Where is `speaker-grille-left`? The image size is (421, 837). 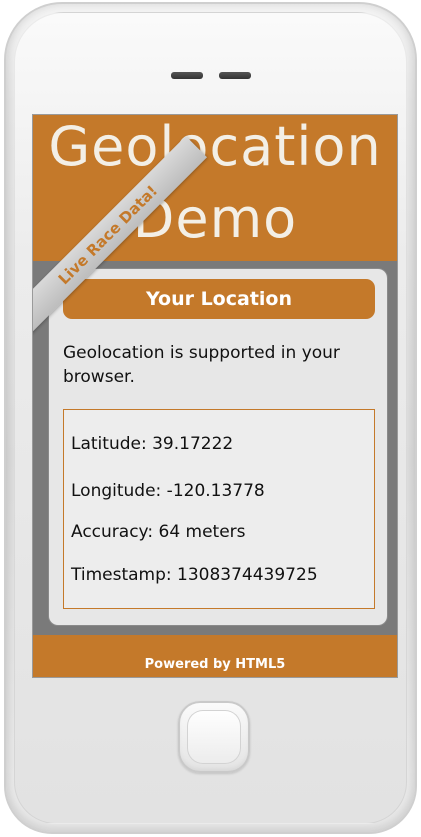
speaker-grille-left is located at coordinates (187, 75).